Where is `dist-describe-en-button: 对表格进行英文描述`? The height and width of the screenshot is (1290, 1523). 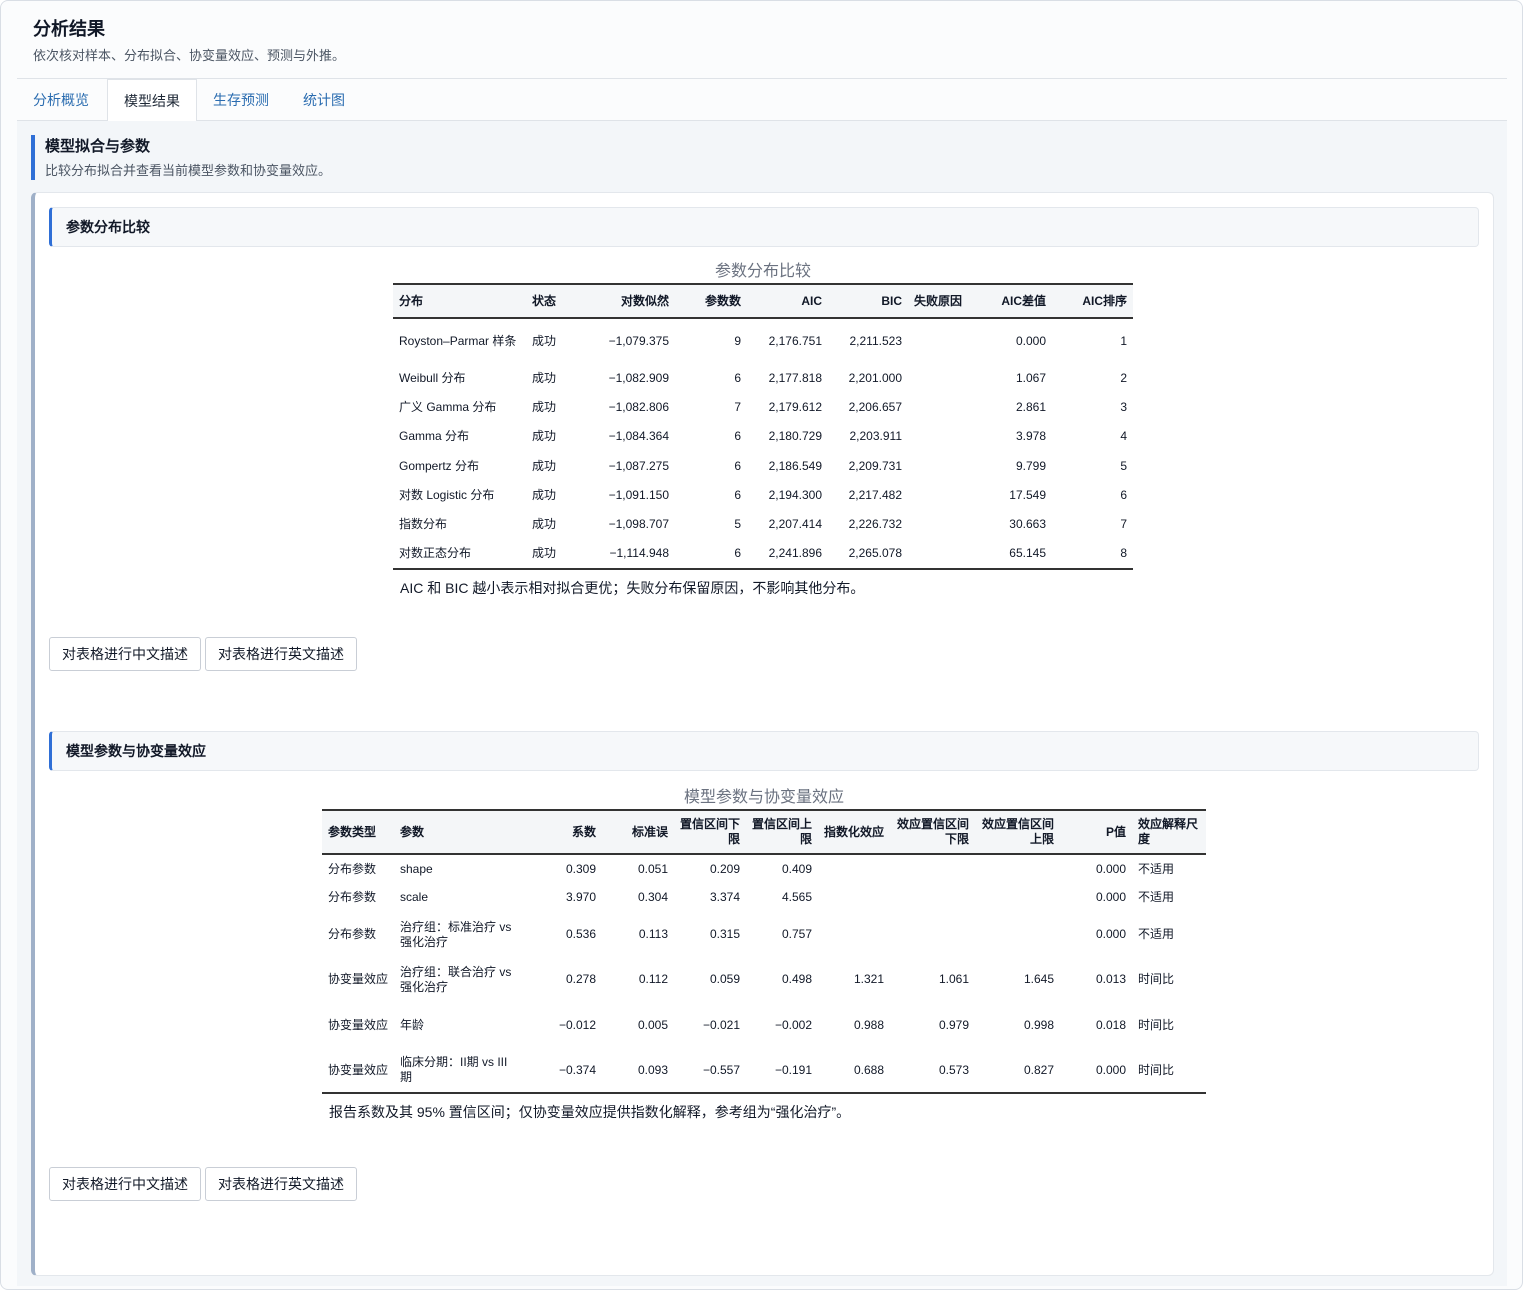
dist-describe-en-button: 对表格进行英文描述 is located at coordinates (281, 654).